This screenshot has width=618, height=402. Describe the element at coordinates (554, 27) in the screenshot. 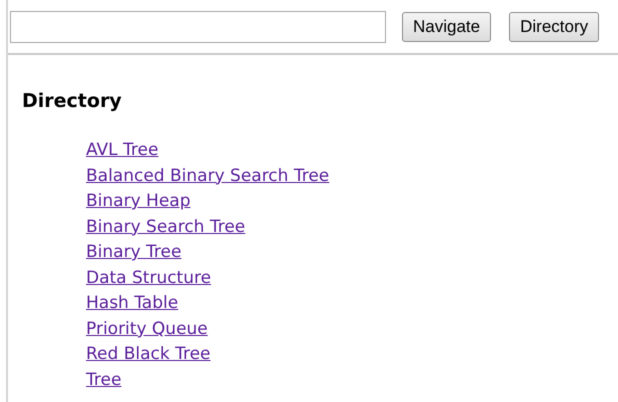

I see `toolbar-button: Directory` at that location.